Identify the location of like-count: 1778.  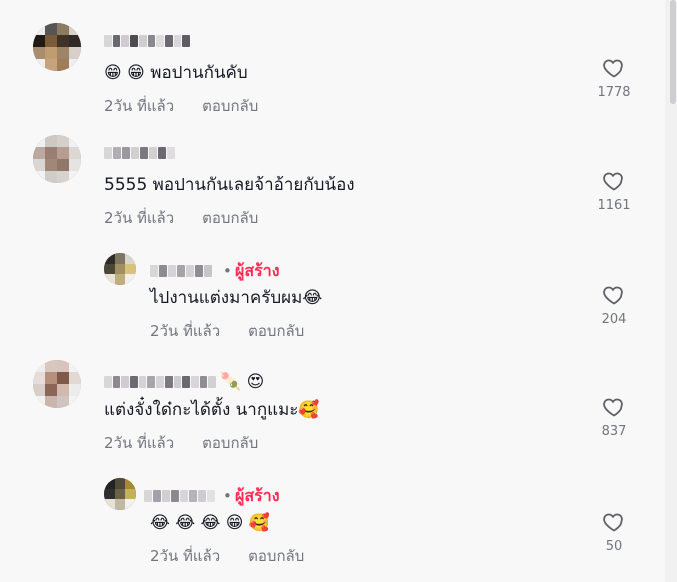
(614, 92).